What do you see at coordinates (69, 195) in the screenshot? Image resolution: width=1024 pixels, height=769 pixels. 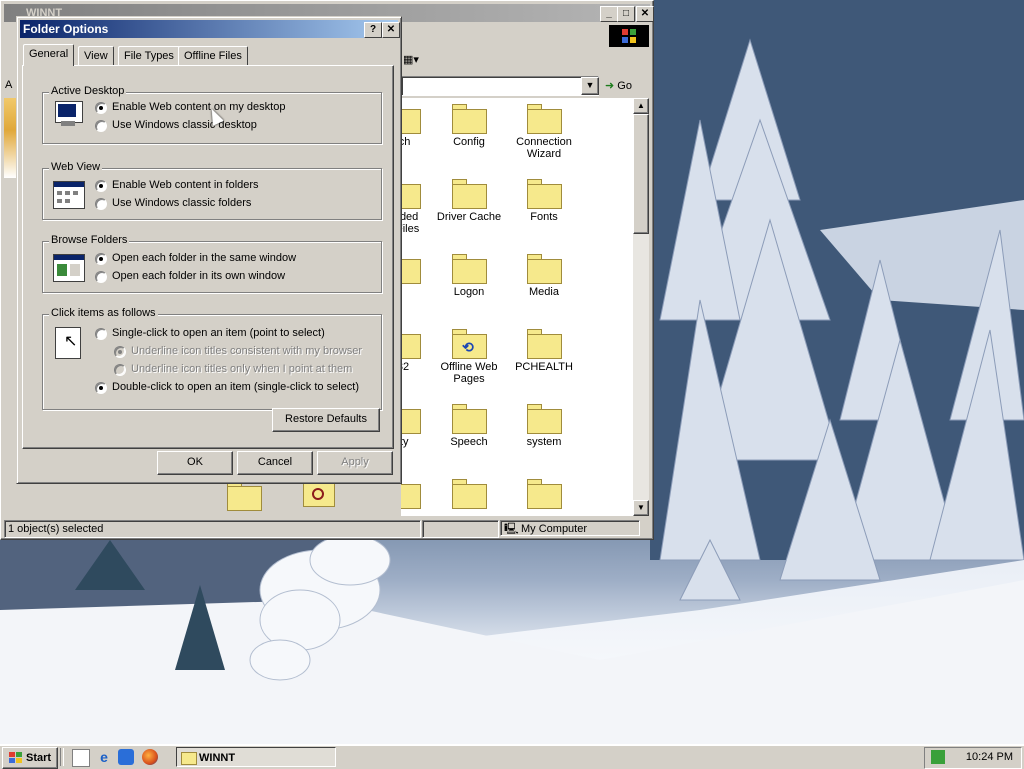 I see `web-folder-icon` at bounding box center [69, 195].